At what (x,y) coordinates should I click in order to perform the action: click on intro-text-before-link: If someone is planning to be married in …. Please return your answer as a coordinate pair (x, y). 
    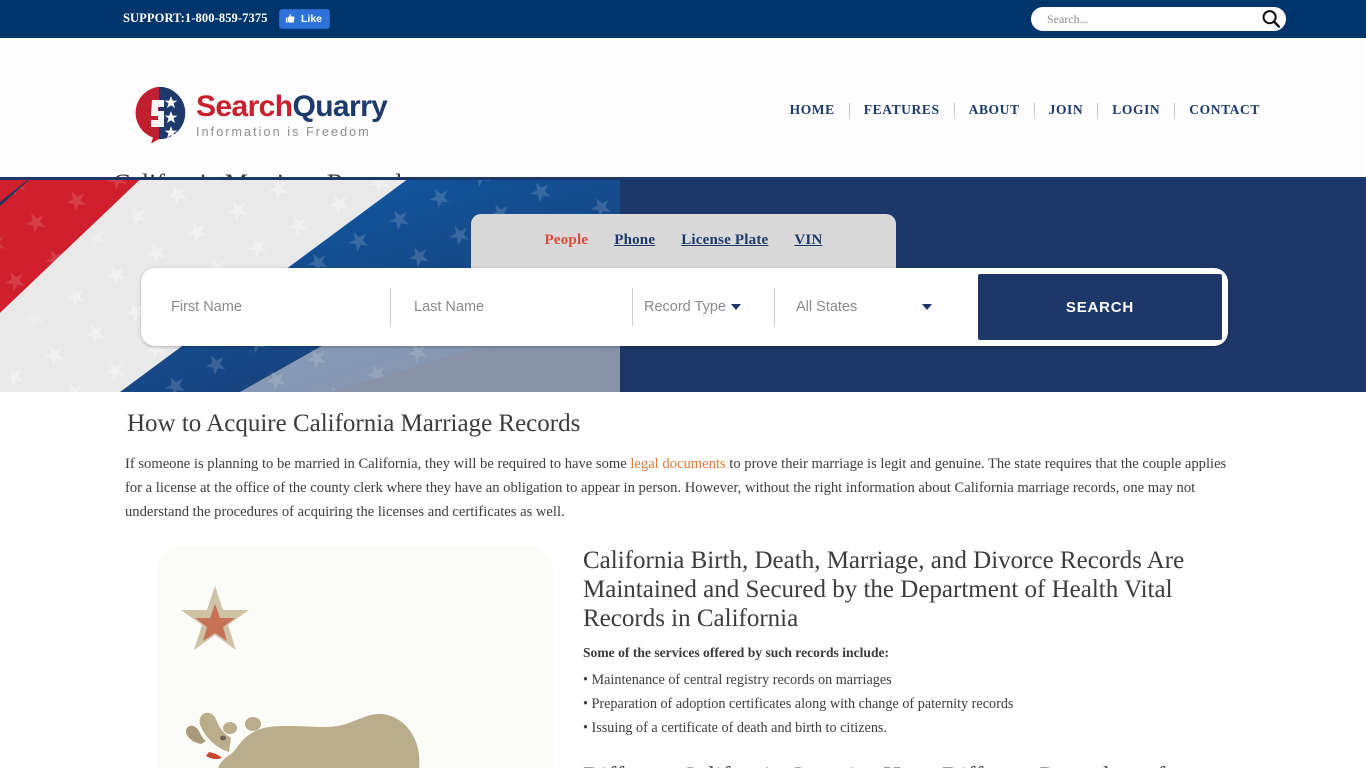
    Looking at the image, I should click on (378, 464).